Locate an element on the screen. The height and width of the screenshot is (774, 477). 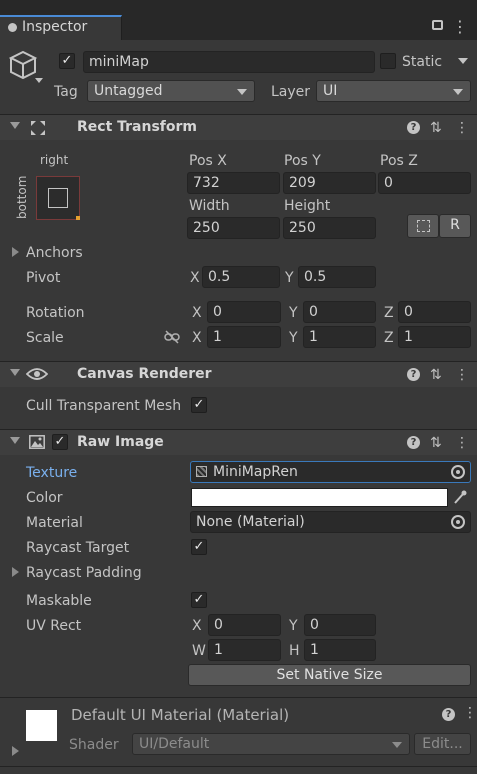
object-name-field: miniMap is located at coordinates (229, 62).